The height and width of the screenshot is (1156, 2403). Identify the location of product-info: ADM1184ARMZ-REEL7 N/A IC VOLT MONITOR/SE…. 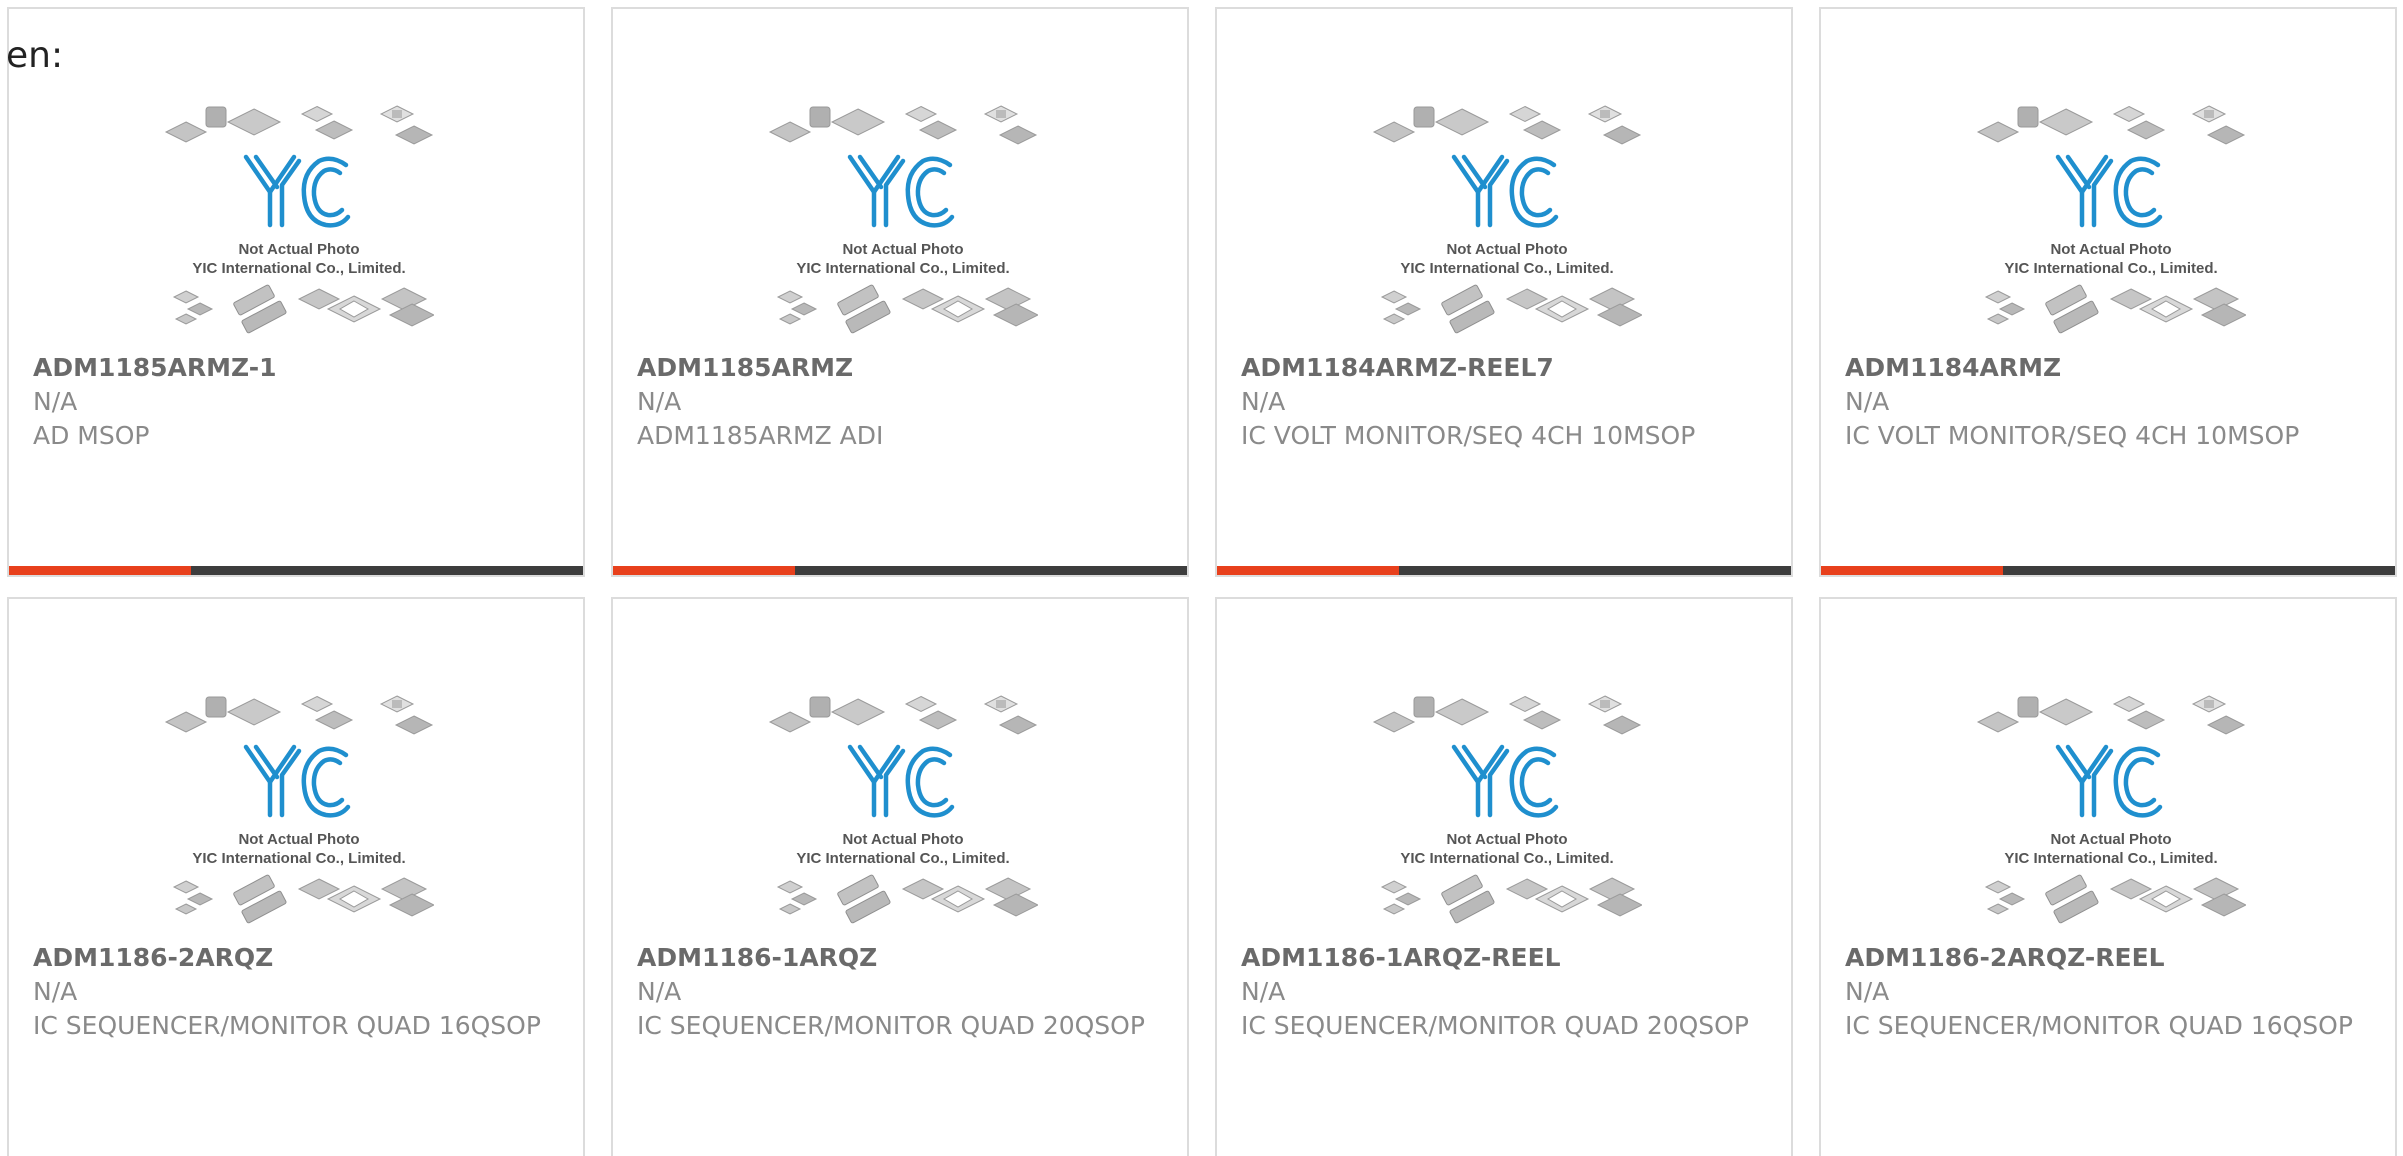
(1504, 402).